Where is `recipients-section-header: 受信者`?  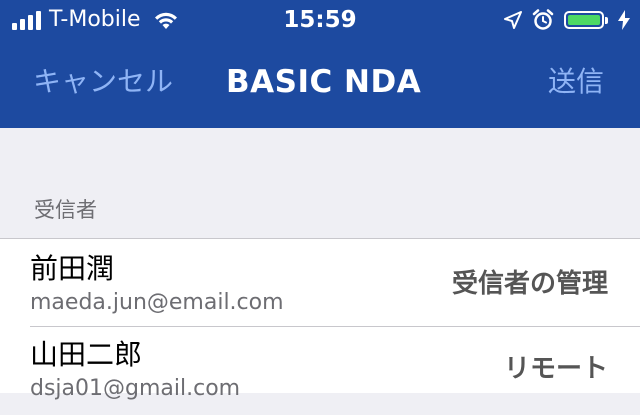 recipients-section-header: 受信者 is located at coordinates (65, 210).